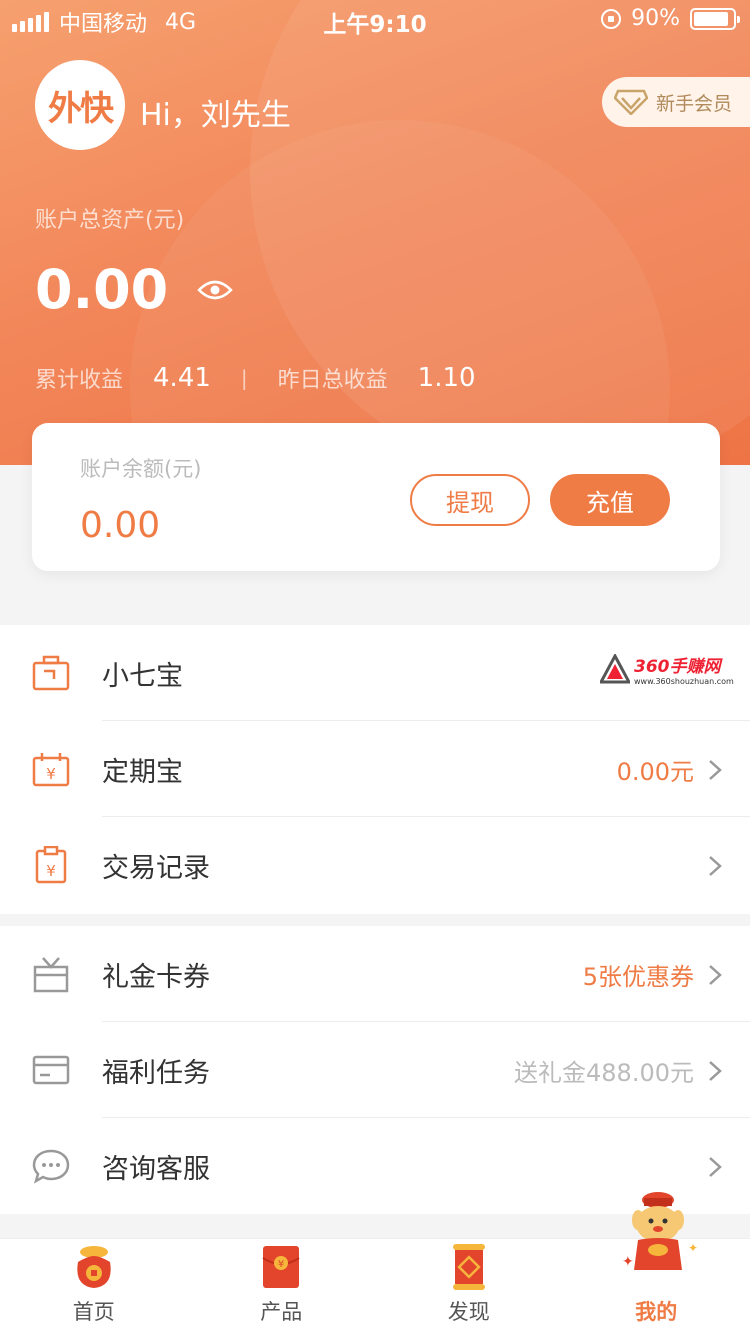  What do you see at coordinates (215, 290) in the screenshot?
I see `eye-icon` at bounding box center [215, 290].